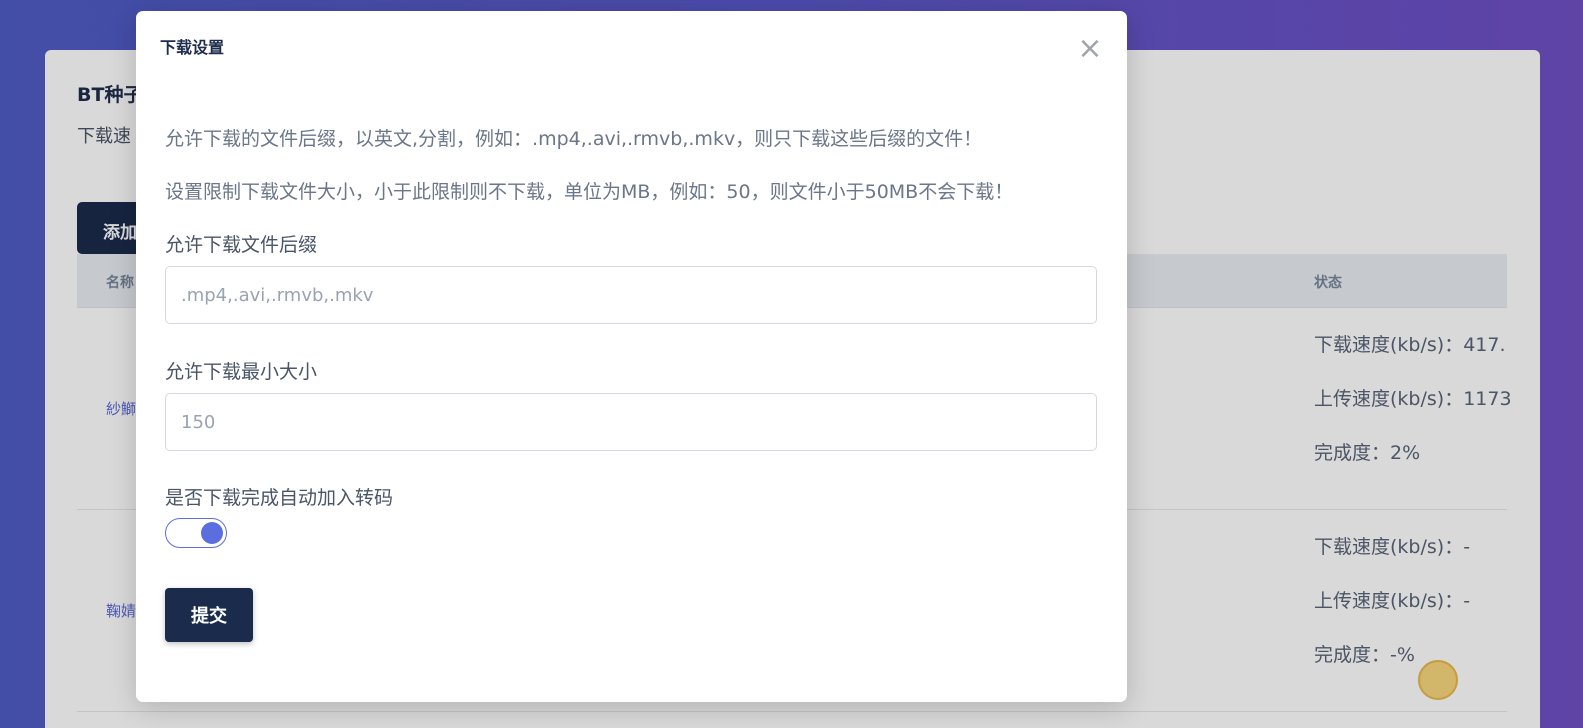 The image size is (1583, 728). What do you see at coordinates (1090, 49) in the screenshot?
I see `close-icon: ×` at bounding box center [1090, 49].